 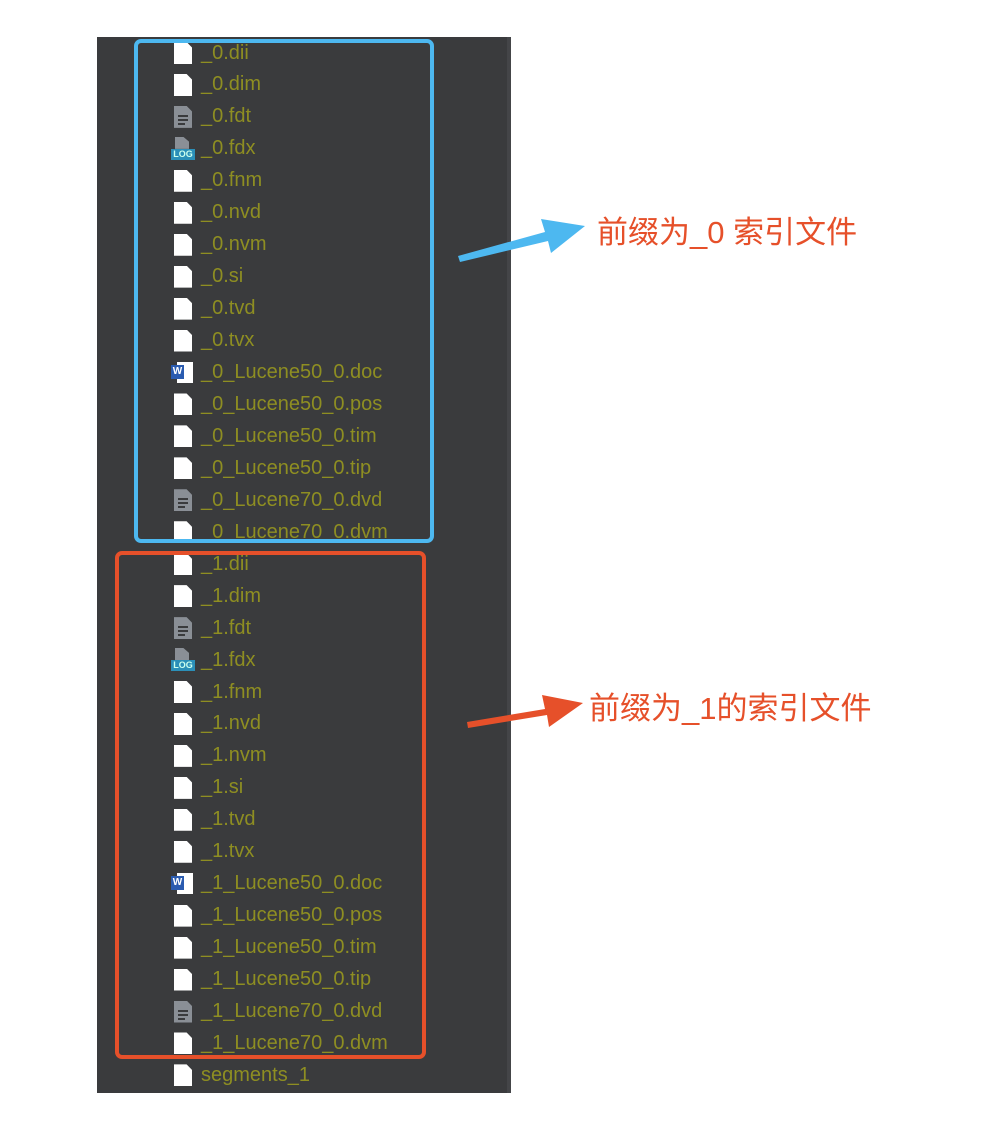 I want to click on red-arrow-icon, so click(x=525, y=711).